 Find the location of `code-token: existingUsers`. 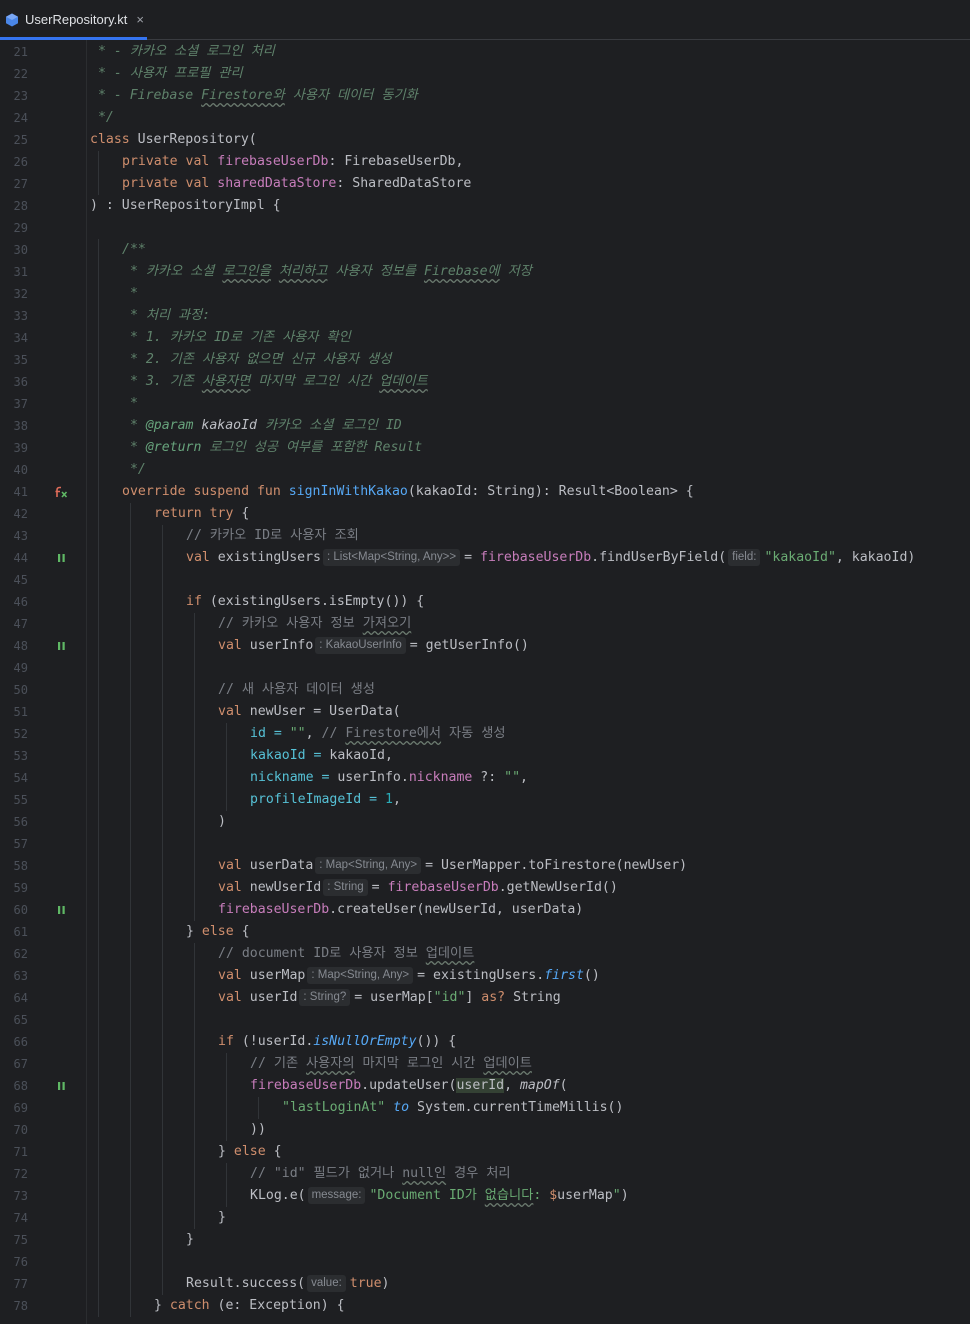

code-token: existingUsers is located at coordinates (269, 557).